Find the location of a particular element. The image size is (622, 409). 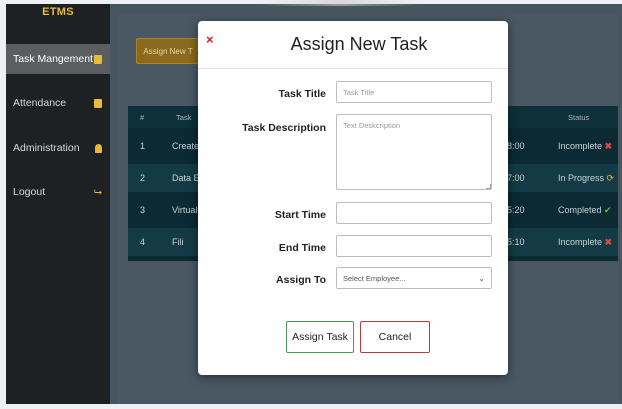

refresh-icon: ⟳ is located at coordinates (610, 177).